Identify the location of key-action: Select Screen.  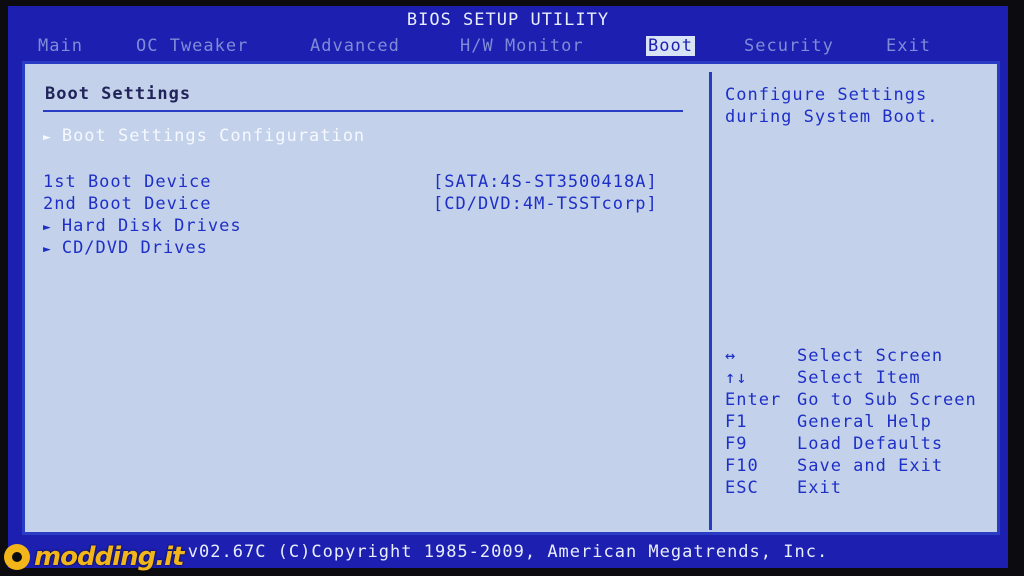
(870, 356).